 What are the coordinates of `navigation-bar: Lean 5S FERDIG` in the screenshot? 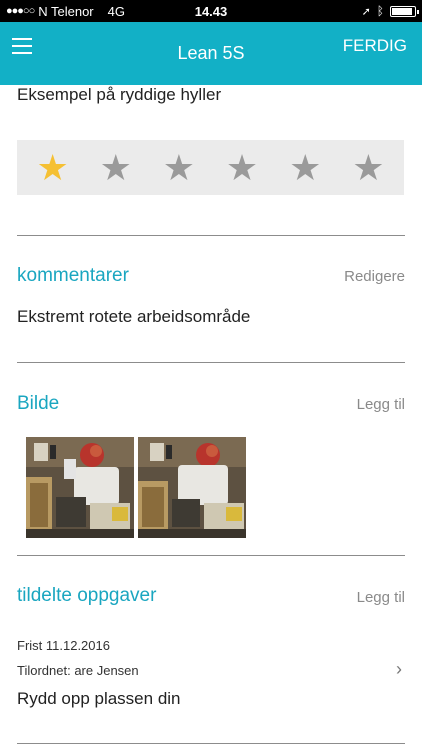 It's located at (211, 53).